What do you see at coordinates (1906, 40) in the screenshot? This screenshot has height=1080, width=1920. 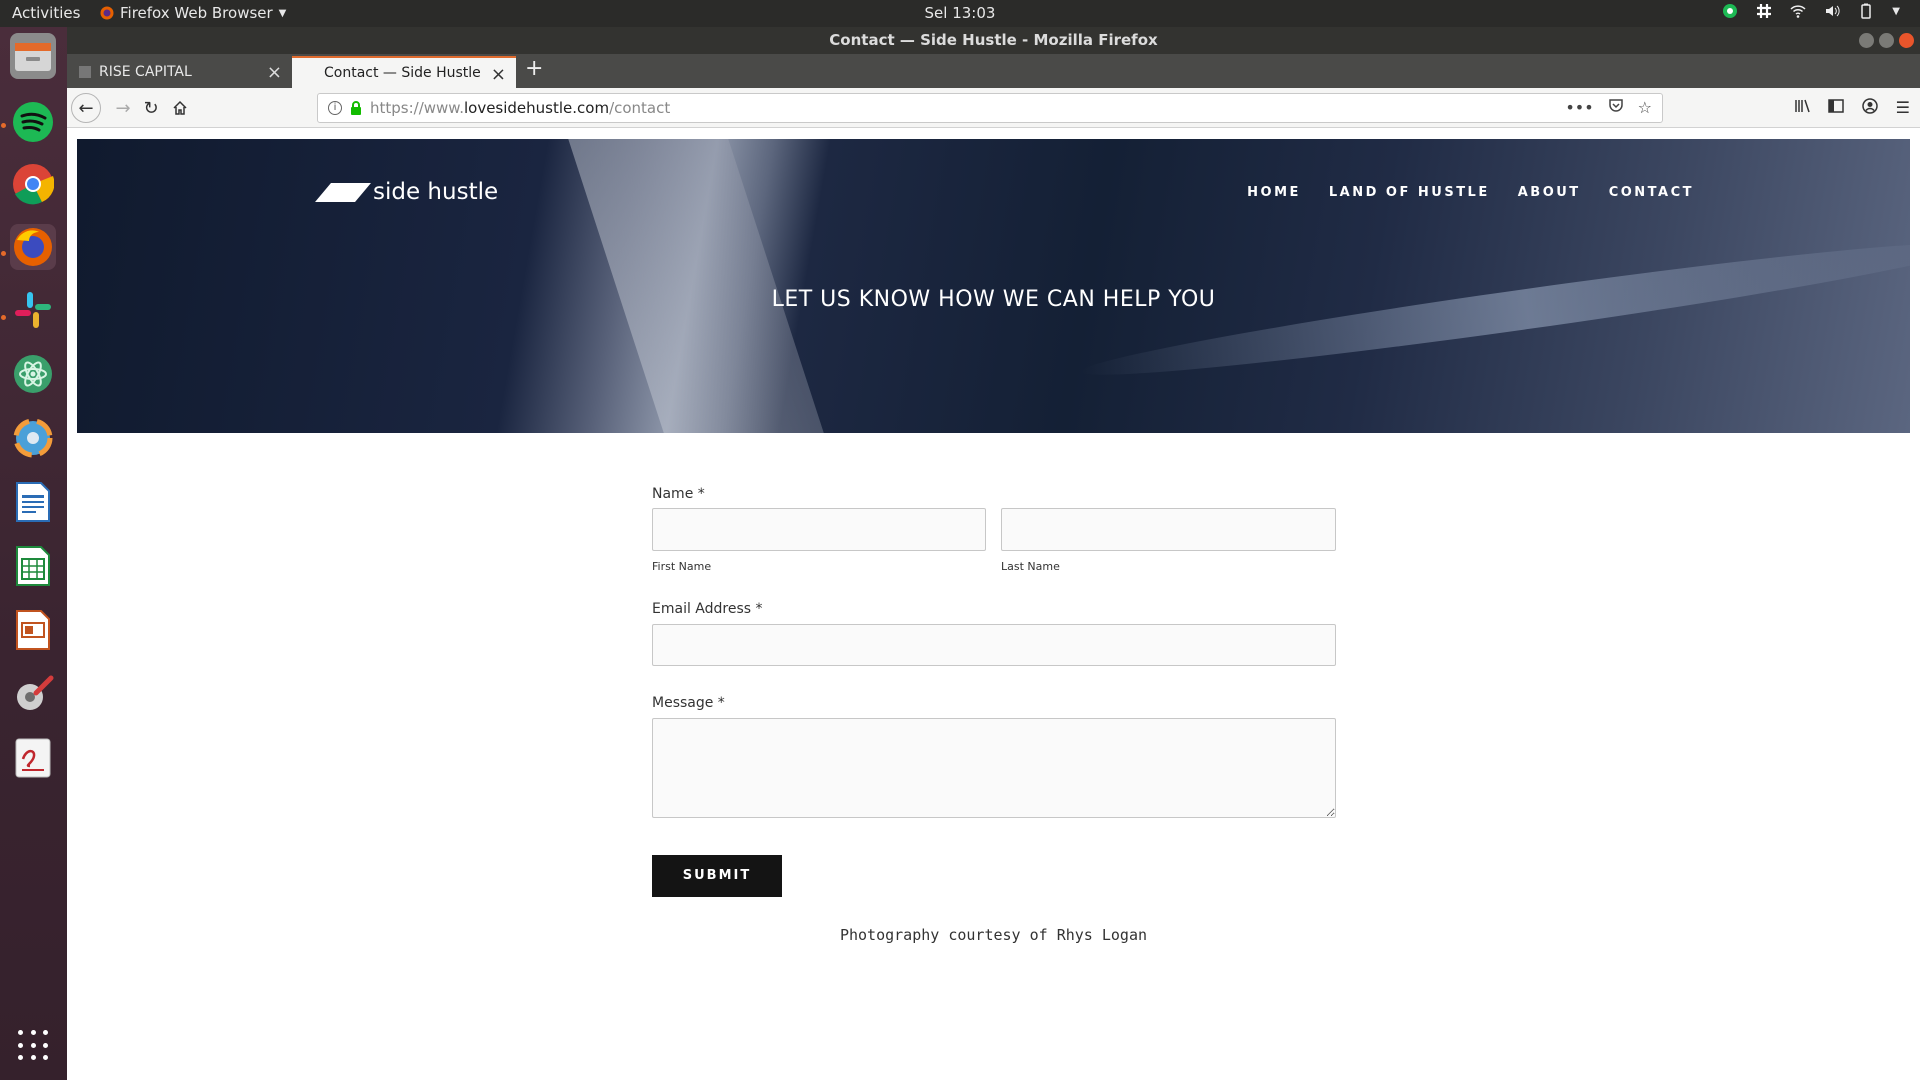 I see `close-window-button` at bounding box center [1906, 40].